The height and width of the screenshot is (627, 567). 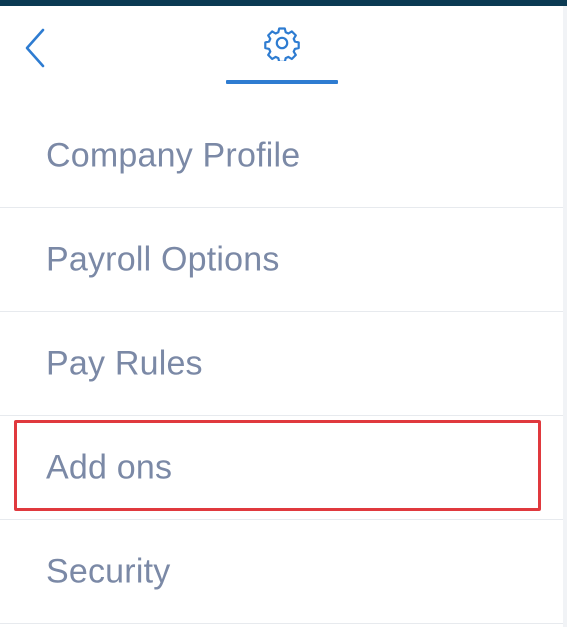 I want to click on menu-item-label: Add ons, so click(x=109, y=467).